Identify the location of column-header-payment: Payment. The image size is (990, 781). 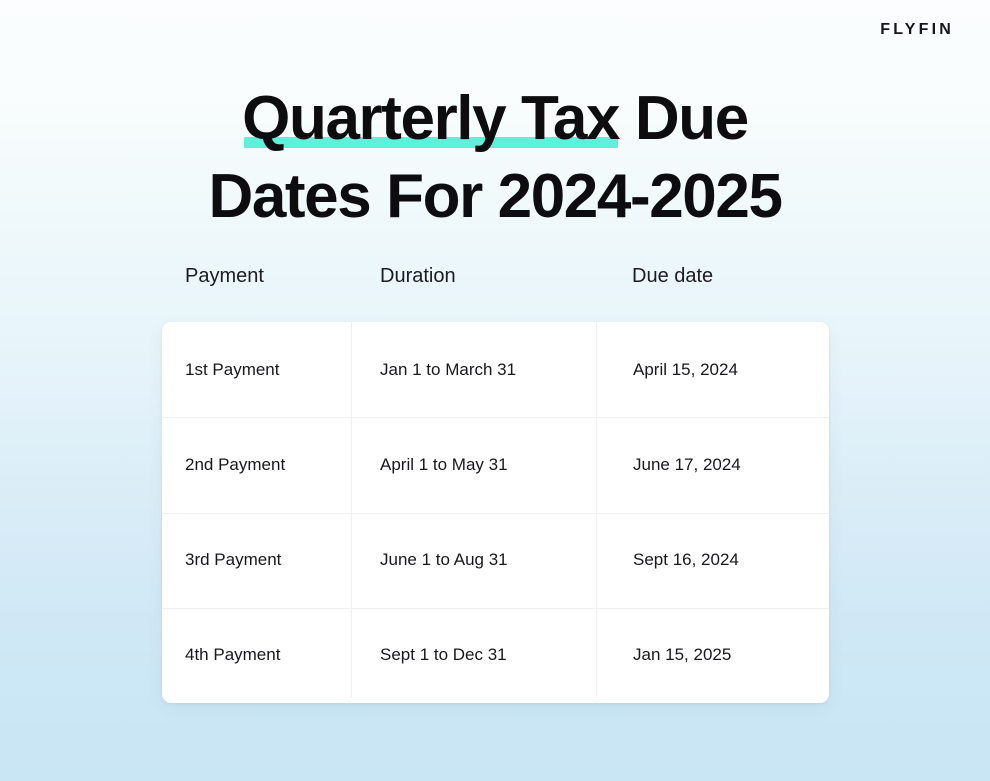
(224, 276).